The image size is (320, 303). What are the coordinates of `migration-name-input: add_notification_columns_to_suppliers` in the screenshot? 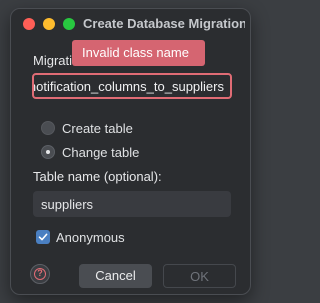 It's located at (132, 86).